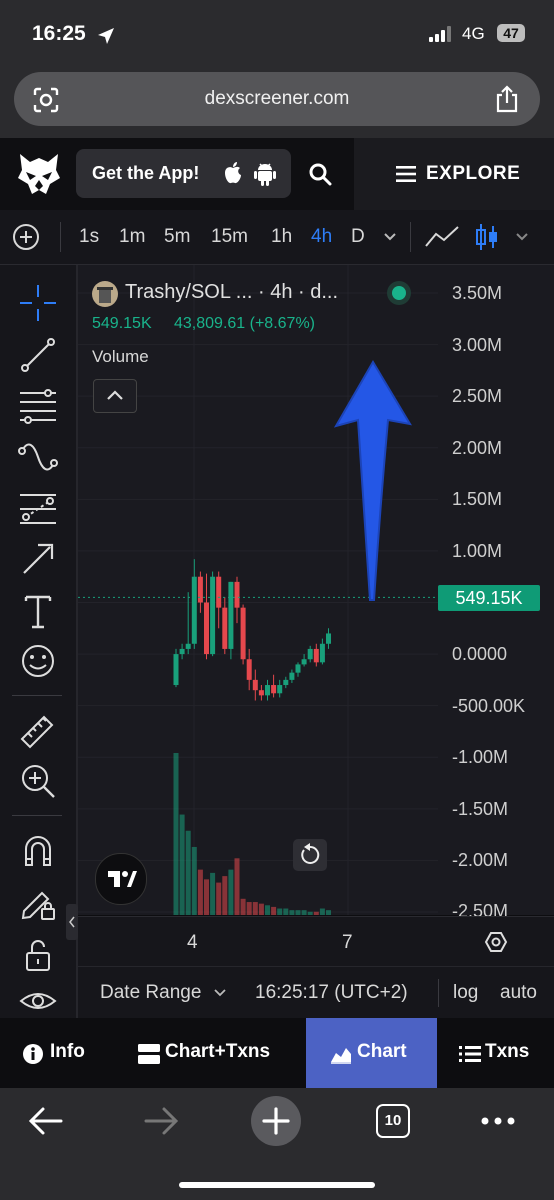  What do you see at coordinates (26, 237) in the screenshot?
I see `add-indicator-icon` at bounding box center [26, 237].